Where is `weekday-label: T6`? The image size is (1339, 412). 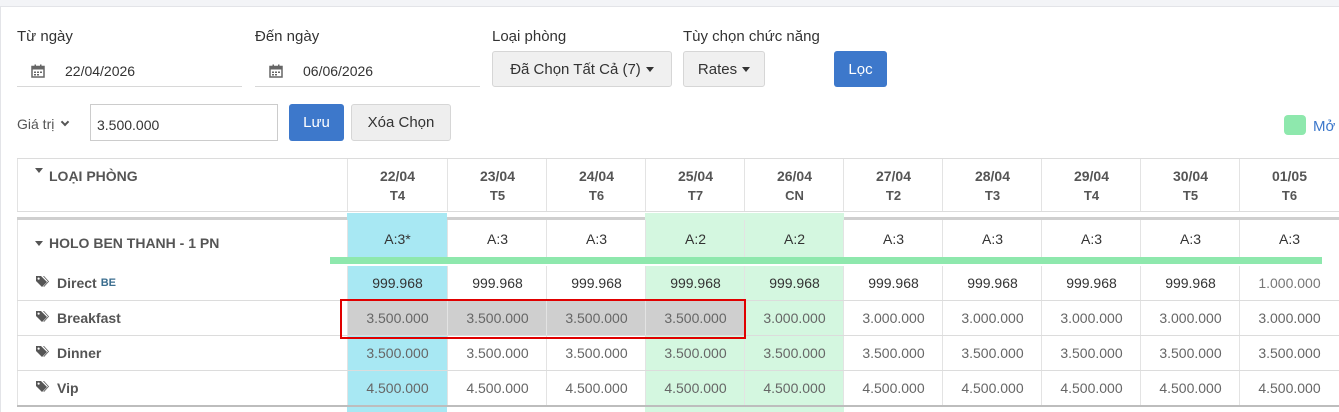
weekday-label: T6 is located at coordinates (1289, 195).